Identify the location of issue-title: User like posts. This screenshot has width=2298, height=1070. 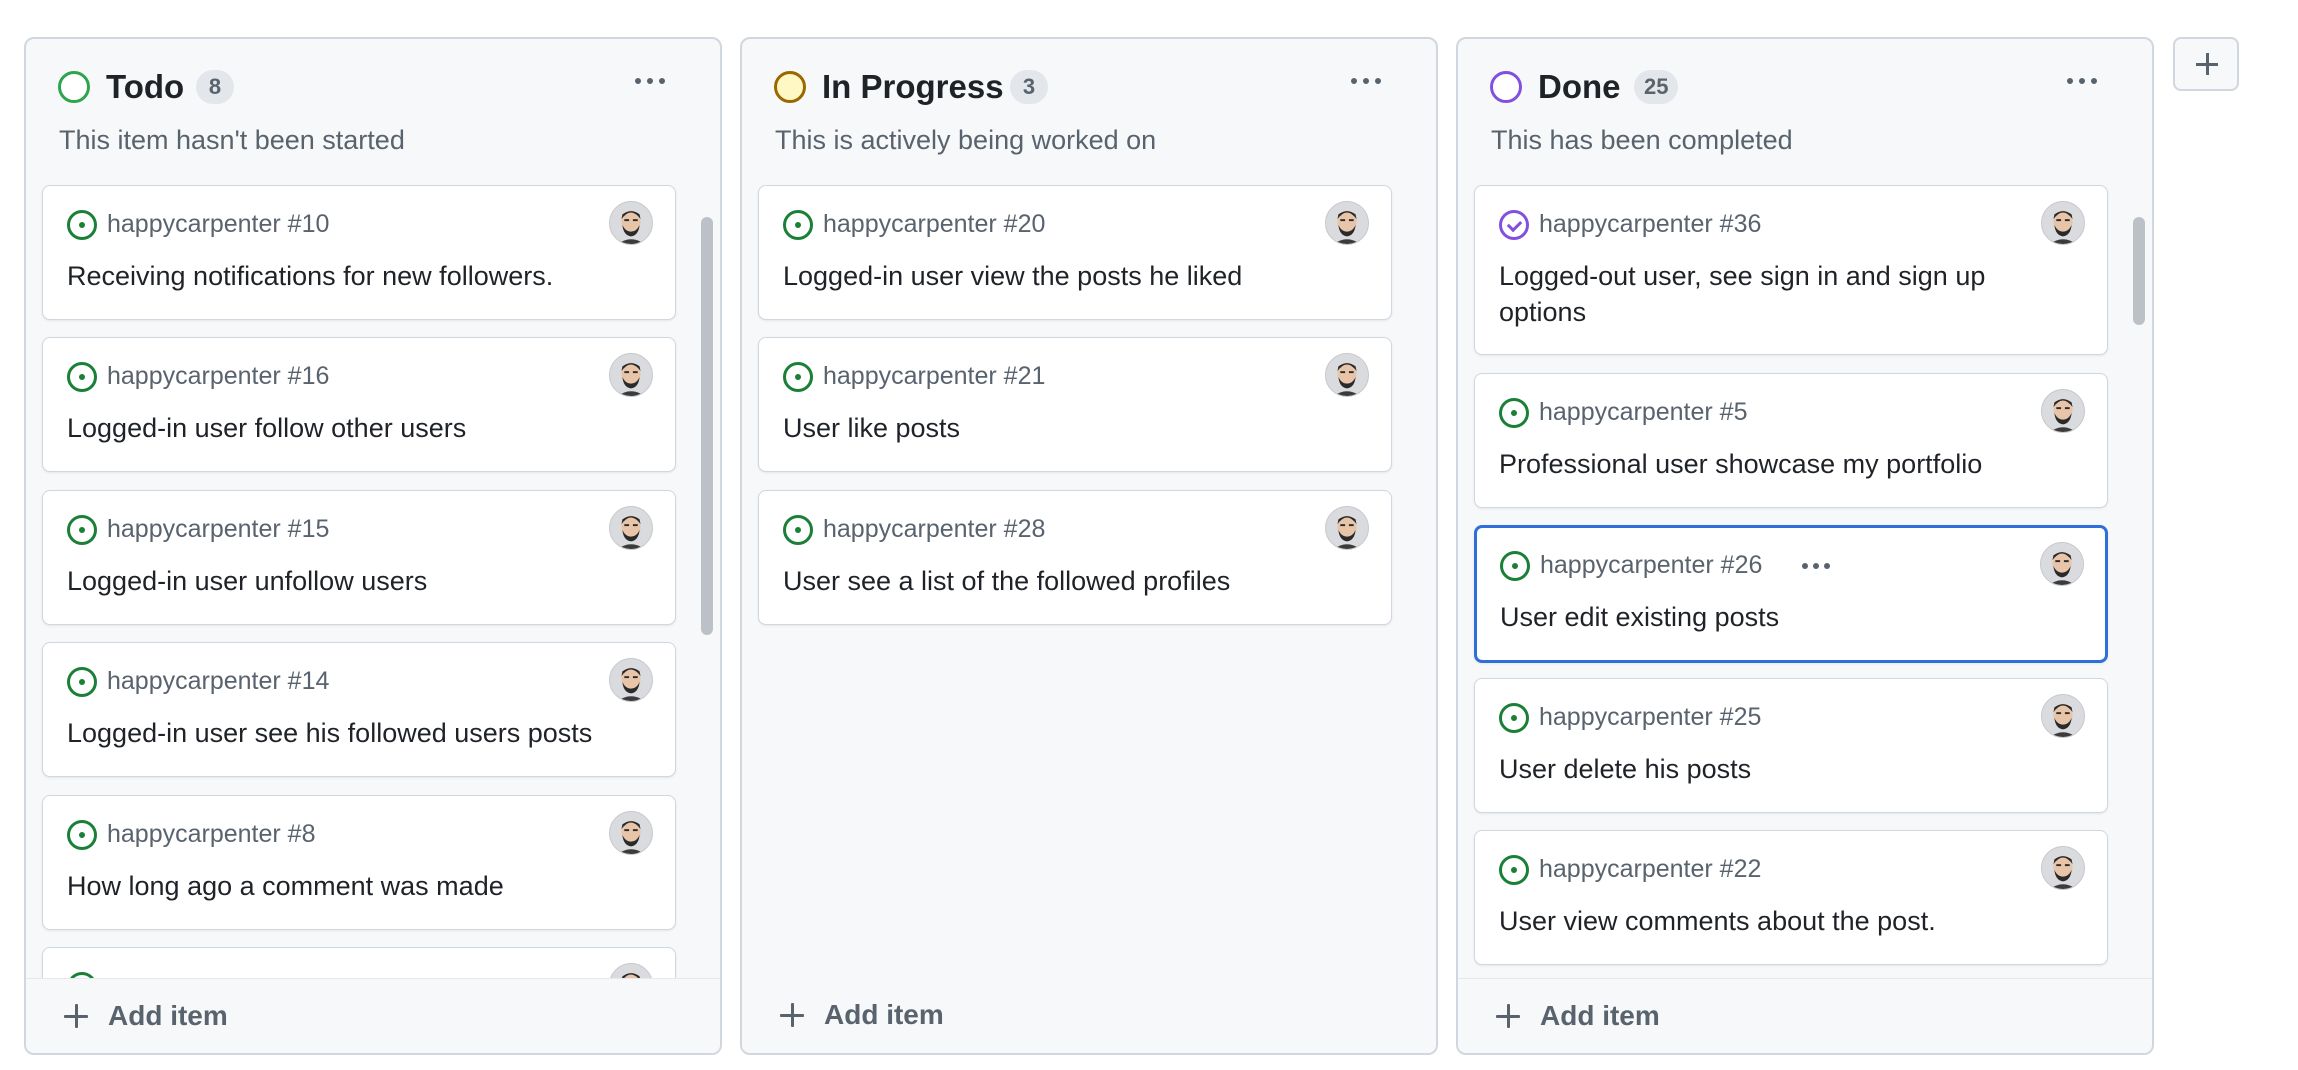
(1073, 428).